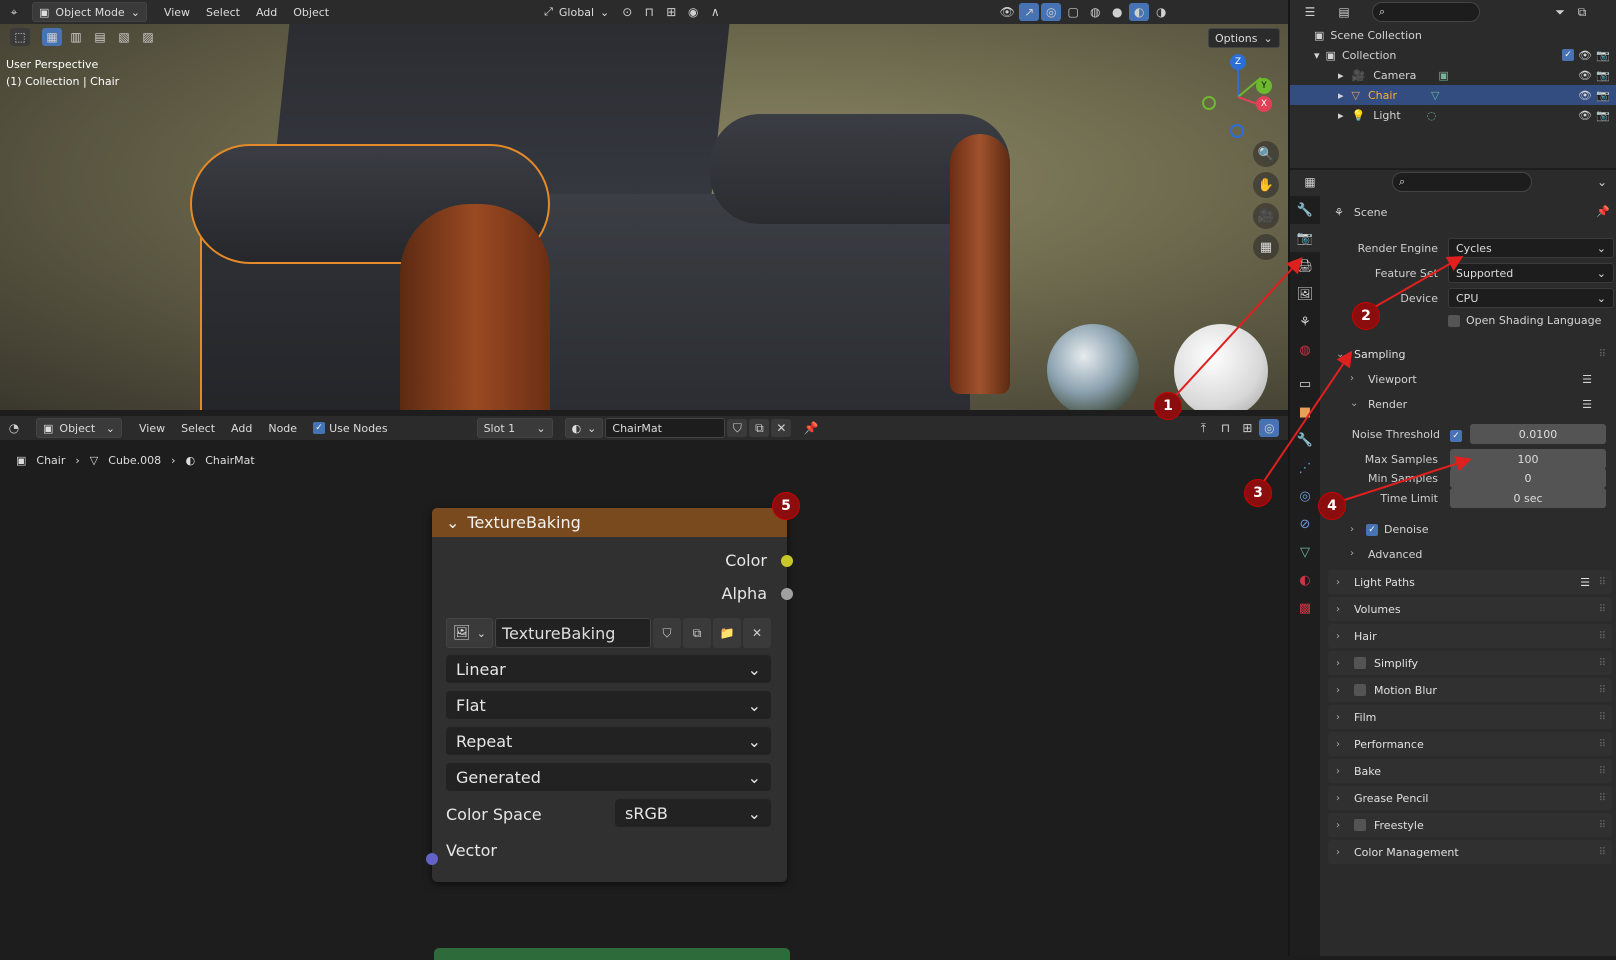  Describe the element at coordinates (1332, 506) in the screenshot. I see `annotation-marker-4: 4` at that location.